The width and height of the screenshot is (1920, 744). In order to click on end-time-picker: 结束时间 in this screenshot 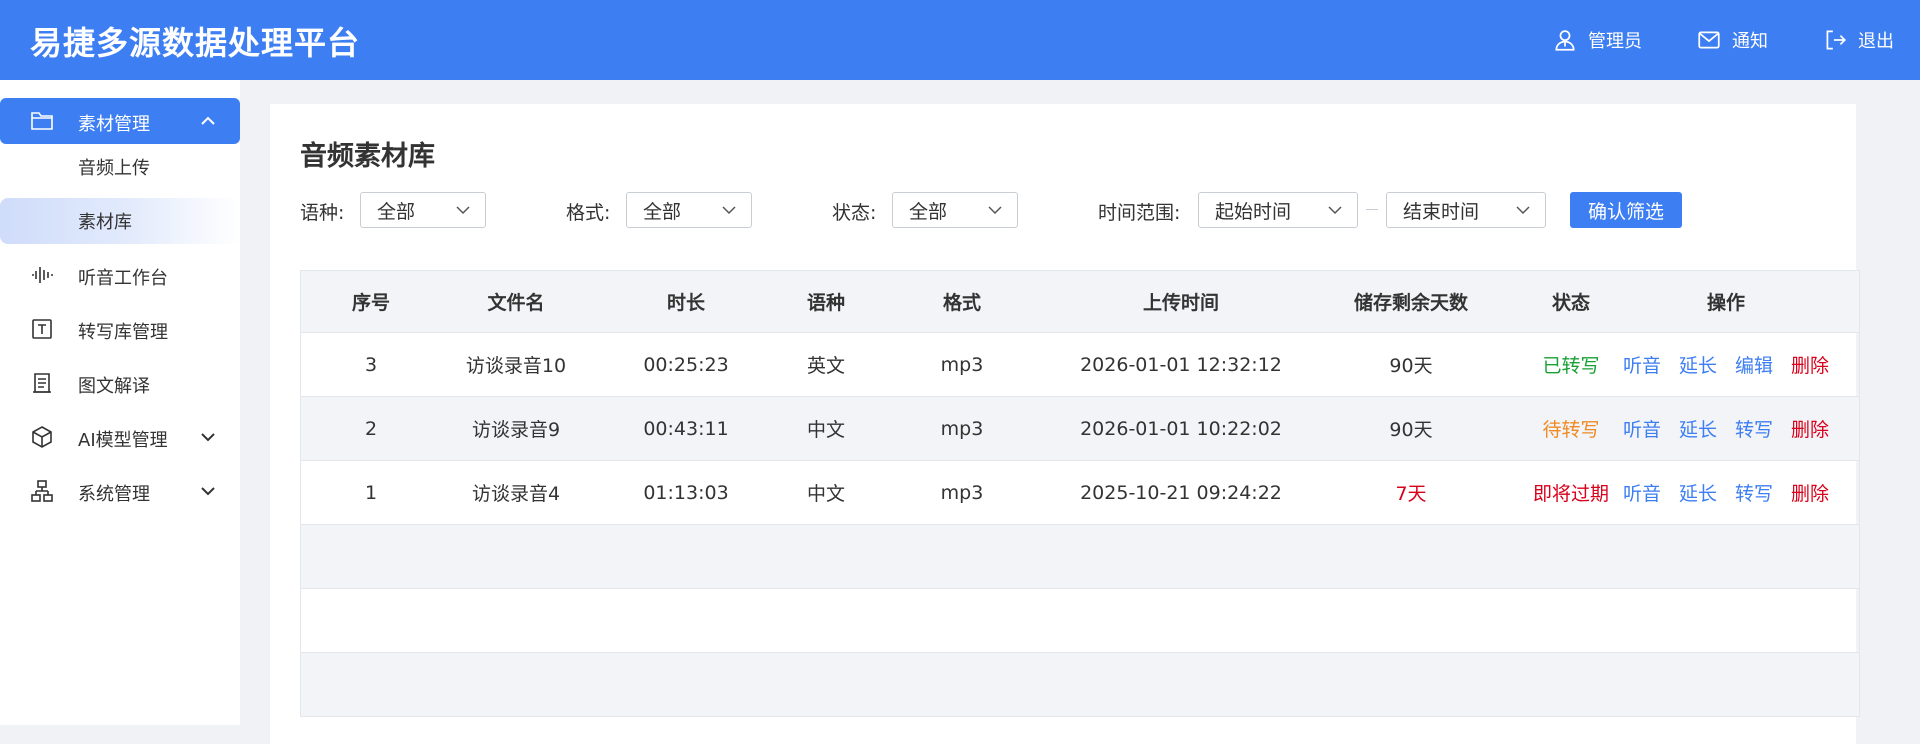, I will do `click(1466, 210)`.